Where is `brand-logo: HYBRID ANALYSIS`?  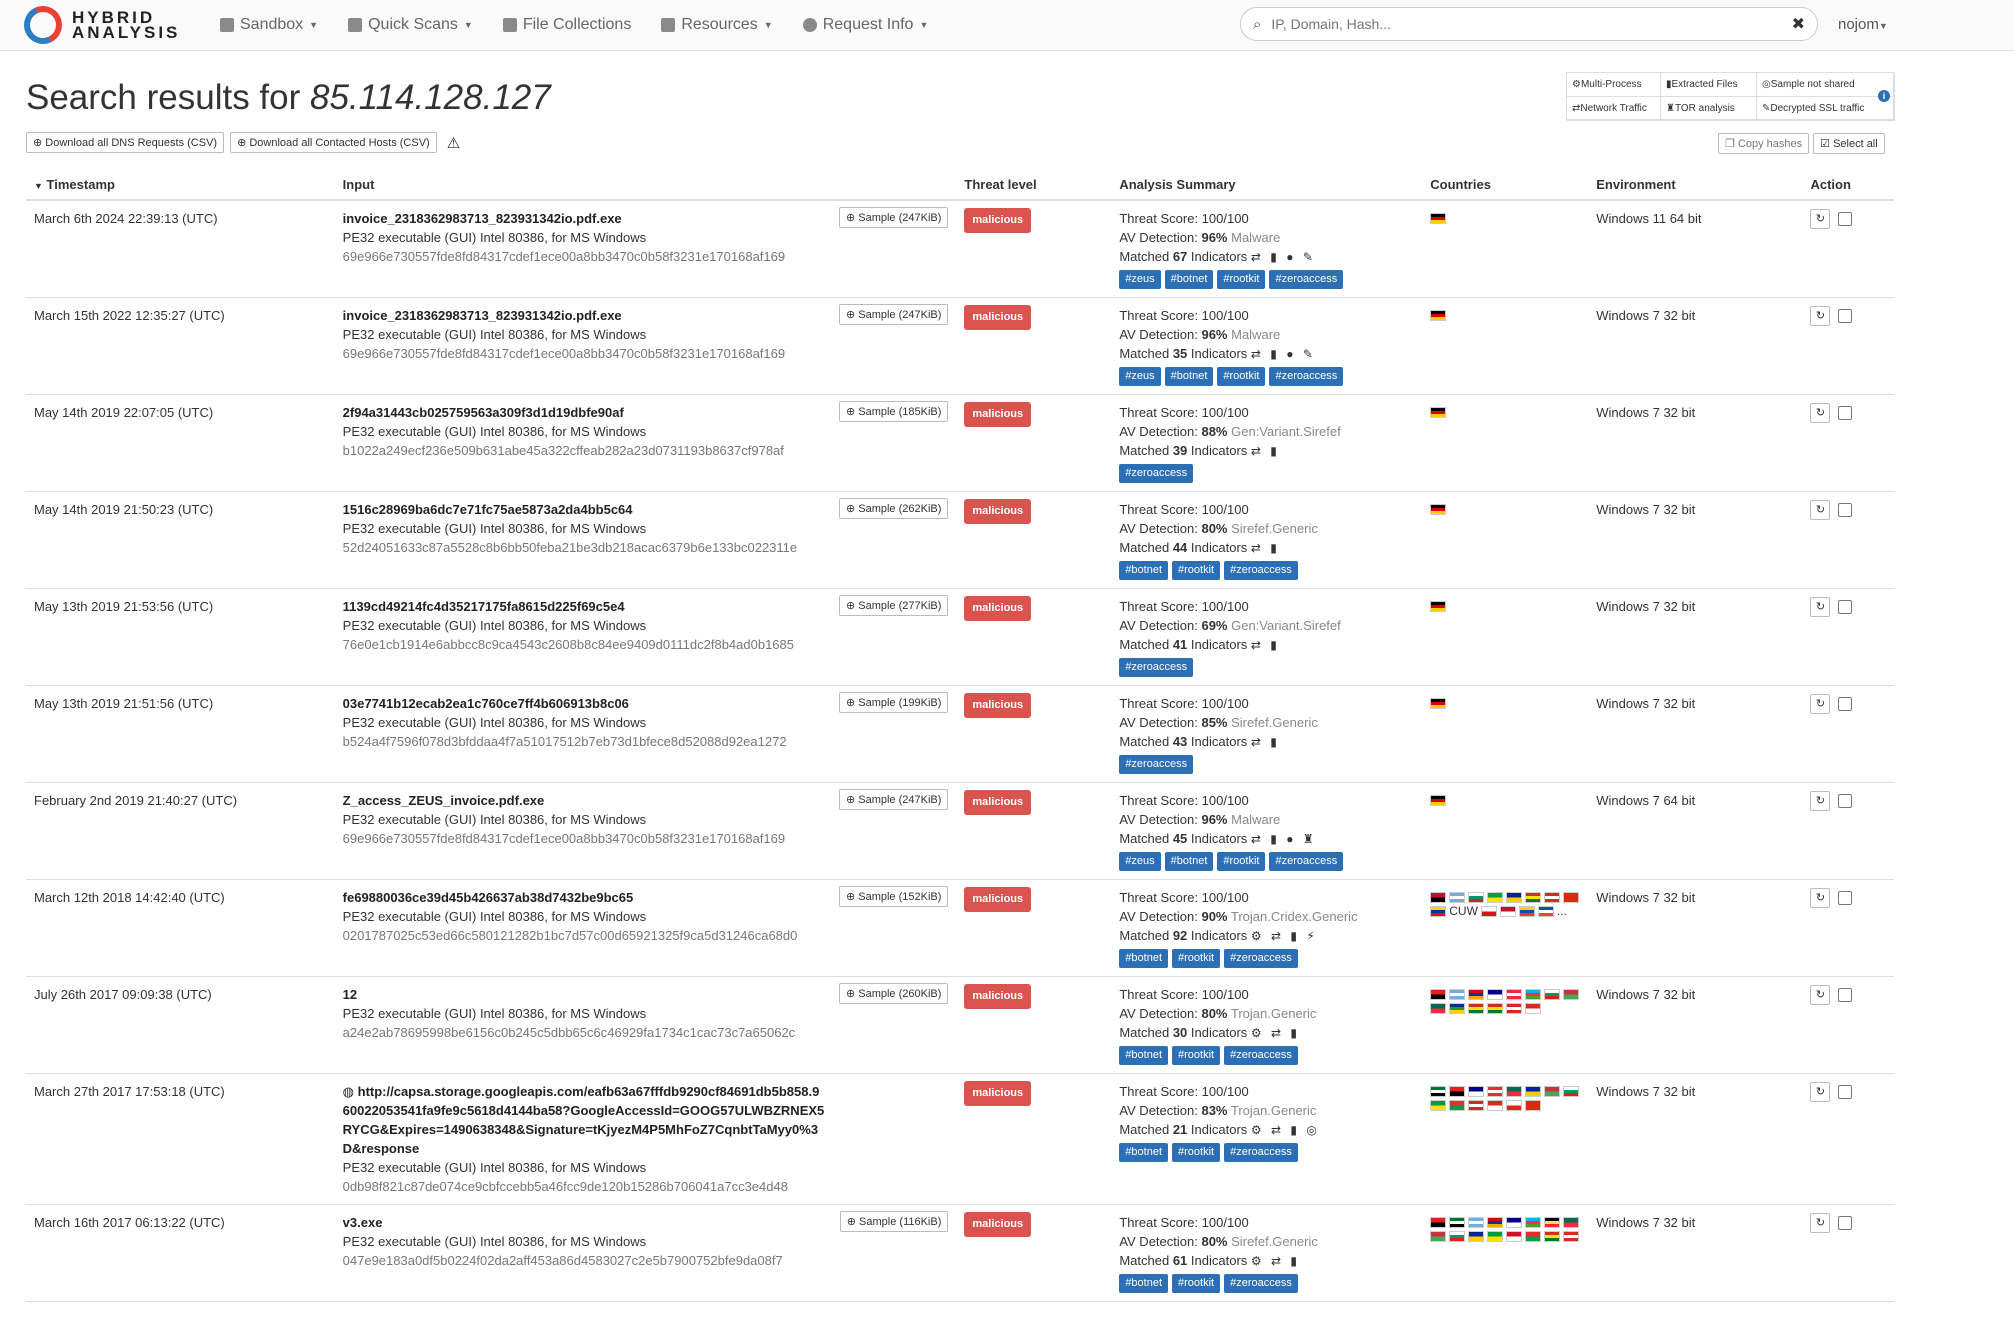
brand-logo: HYBRID ANALYSIS is located at coordinates (119, 25).